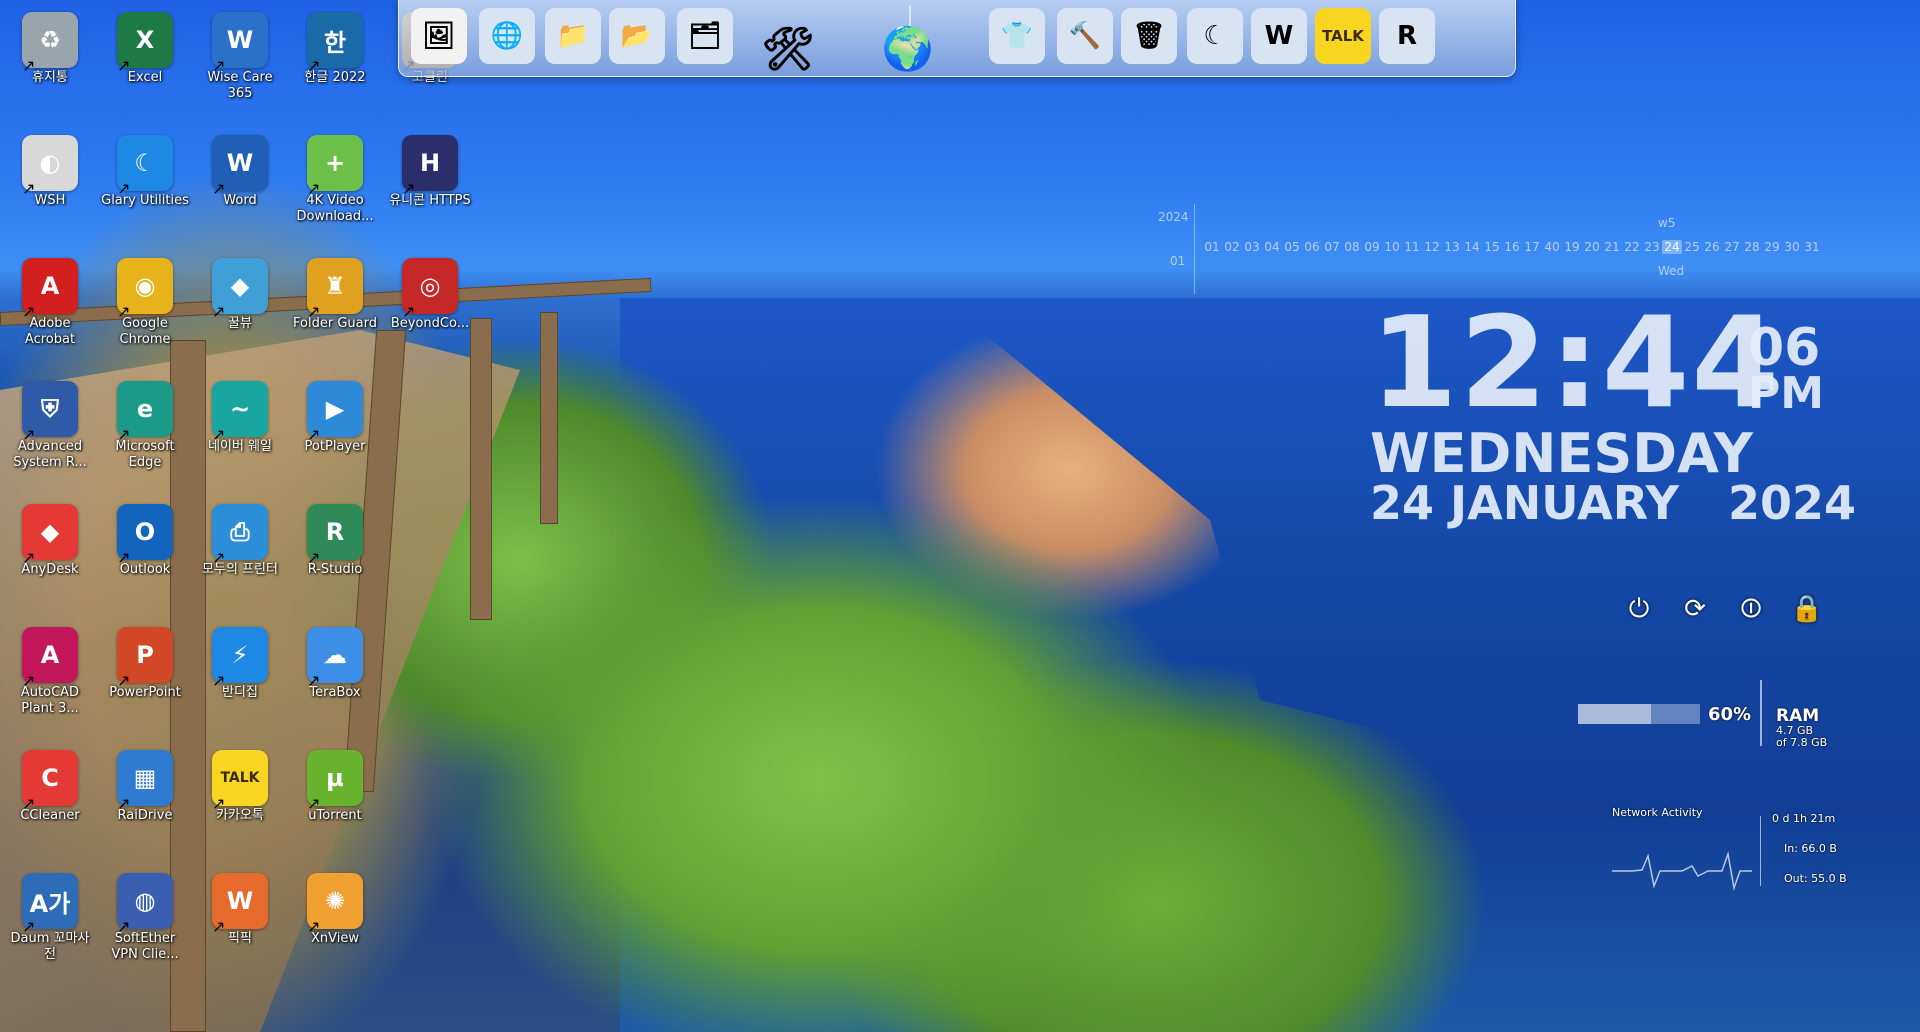  I want to click on lock-button: 🔒, so click(1807, 609).